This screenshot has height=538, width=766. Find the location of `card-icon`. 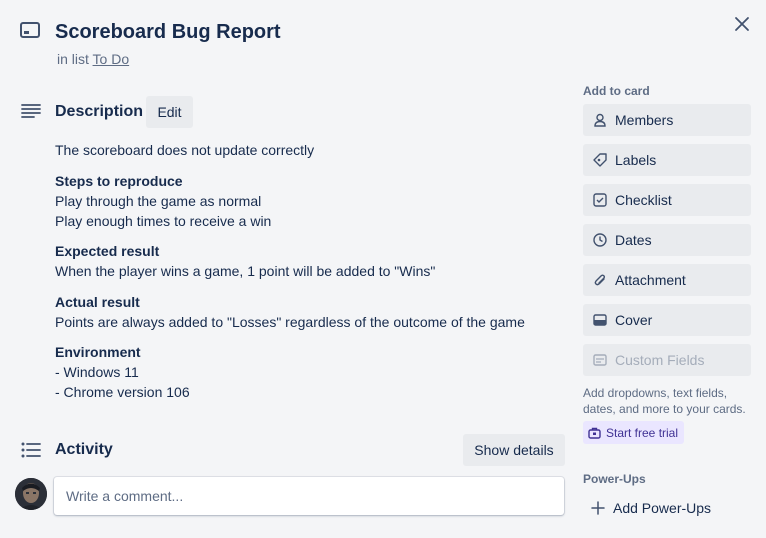

card-icon is located at coordinates (30, 31).